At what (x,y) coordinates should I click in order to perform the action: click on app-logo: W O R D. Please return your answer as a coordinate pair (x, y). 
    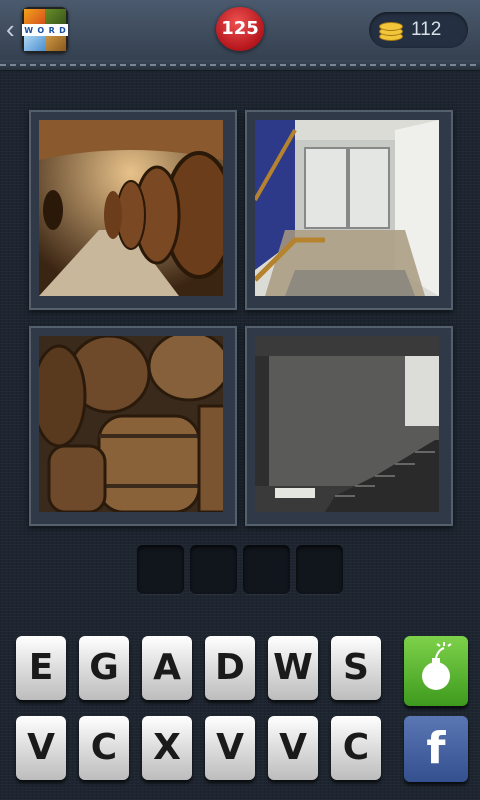
    Looking at the image, I should click on (45, 30).